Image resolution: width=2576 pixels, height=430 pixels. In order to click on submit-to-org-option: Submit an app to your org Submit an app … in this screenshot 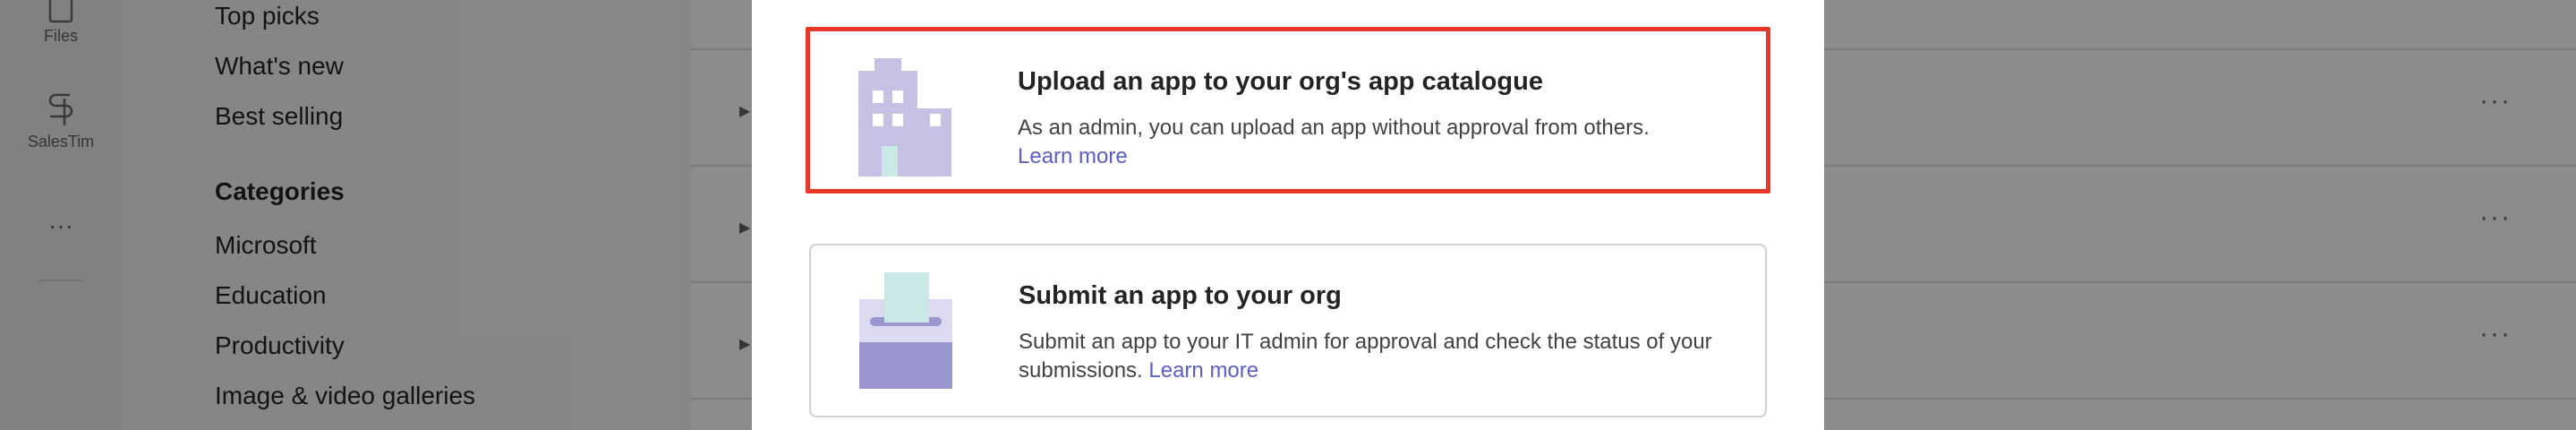, I will do `click(1288, 330)`.